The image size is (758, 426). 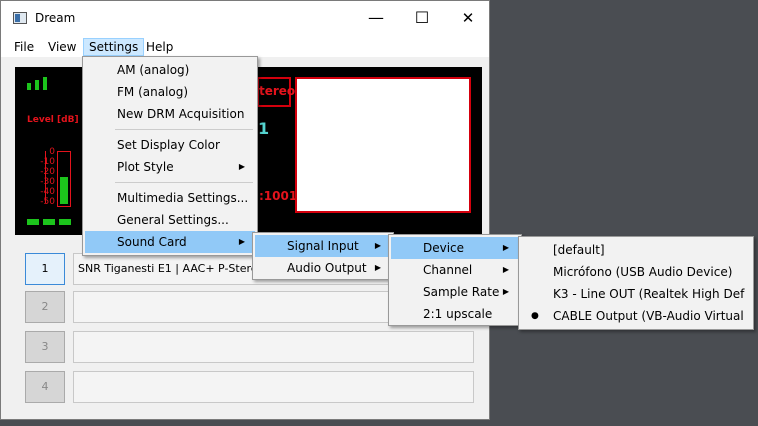 I want to click on stereo-indicator: tereo, so click(x=276, y=92).